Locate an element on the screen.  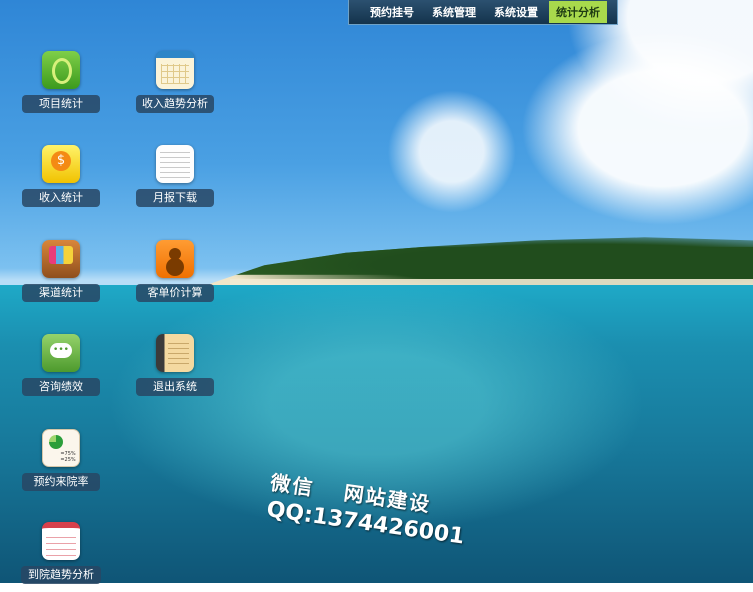
desktop-icon-label: 渠道统计 is located at coordinates (61, 293).